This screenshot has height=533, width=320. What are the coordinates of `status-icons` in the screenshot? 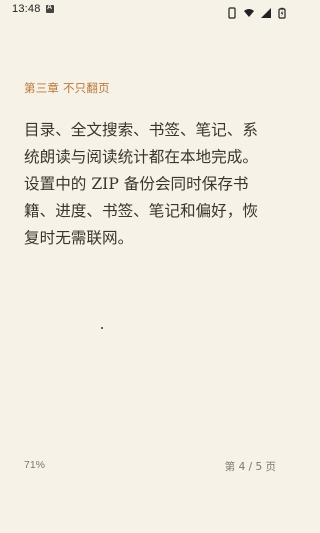 It's located at (257, 11).